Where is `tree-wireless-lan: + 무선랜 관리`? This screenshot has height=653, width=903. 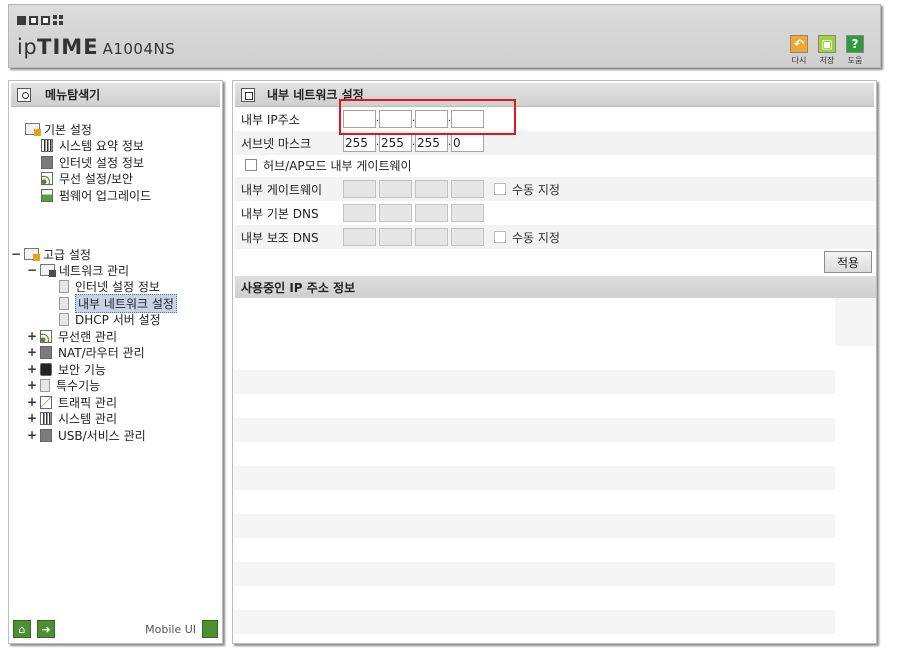
tree-wireless-lan: + 무선랜 관리 is located at coordinates (72, 336).